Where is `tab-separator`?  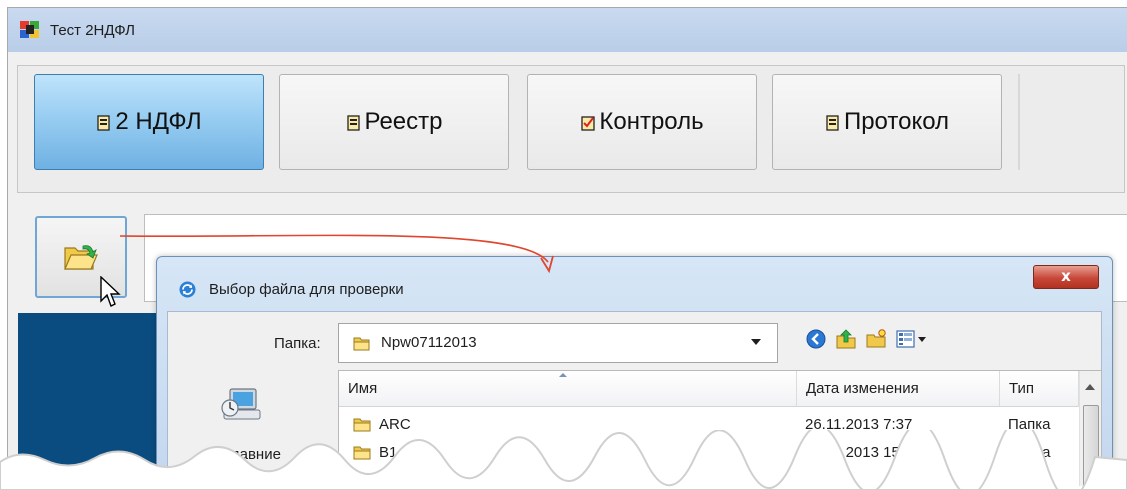 tab-separator is located at coordinates (1019, 122).